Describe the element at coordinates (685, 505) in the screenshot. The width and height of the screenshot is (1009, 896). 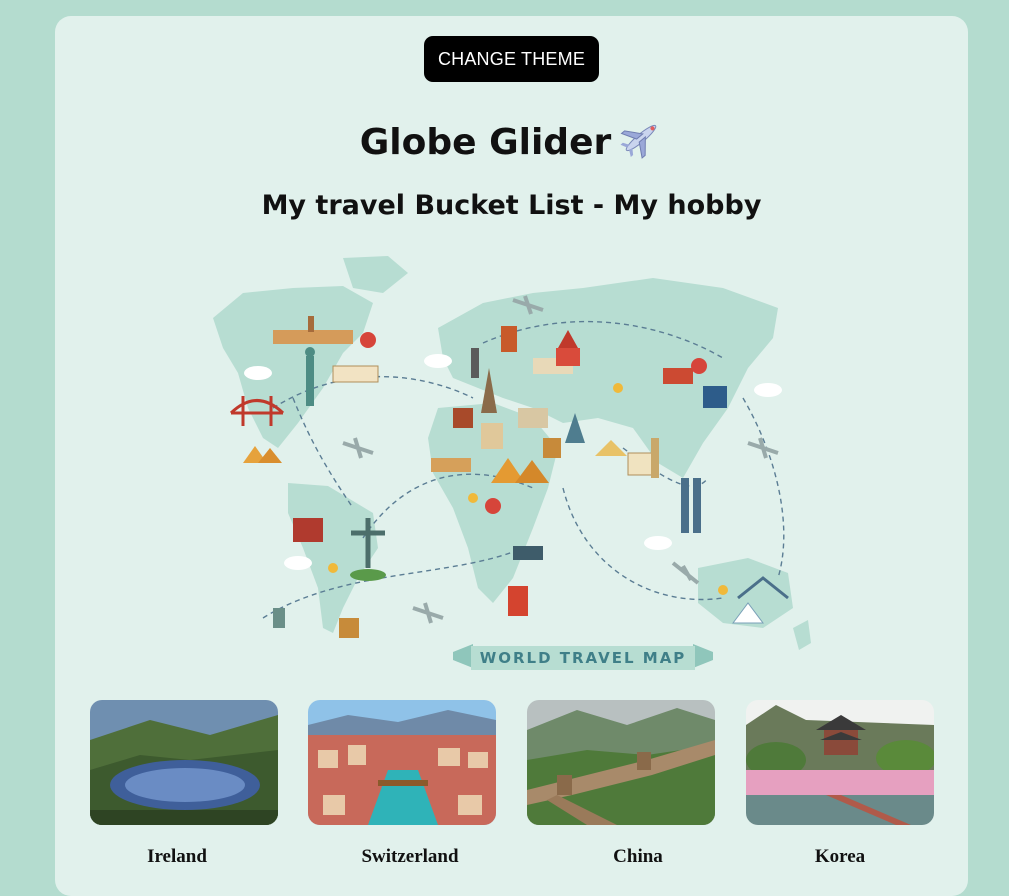
I see `petronas-landmark` at that location.